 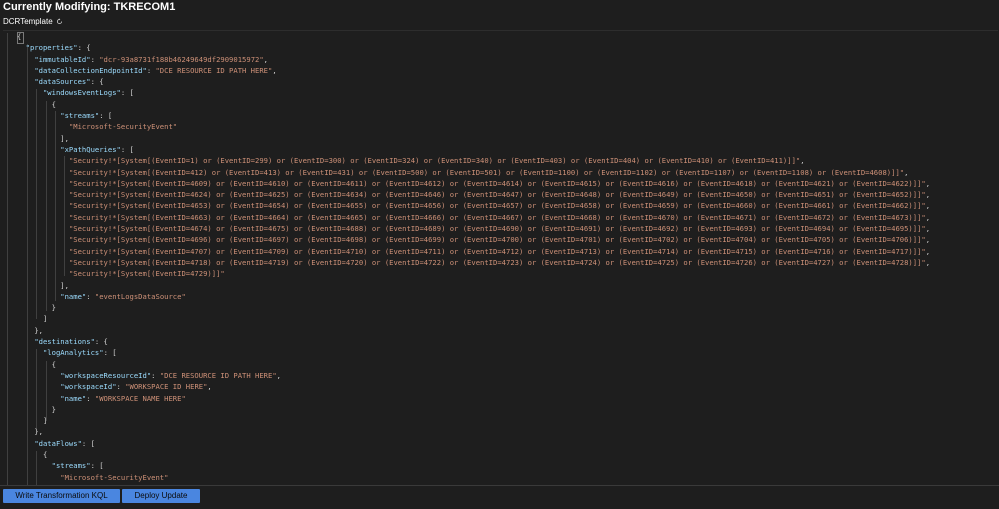 What do you see at coordinates (32, 421) in the screenshot?
I see `json-punctuation: ]` at bounding box center [32, 421].